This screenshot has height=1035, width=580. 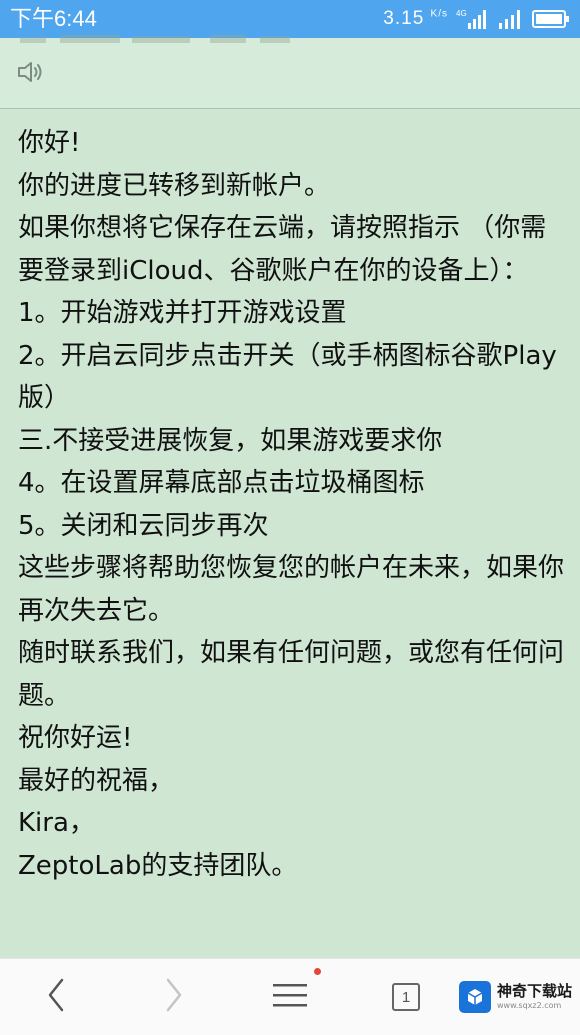 I want to click on watermark-subtitle: www.sqxz2.com, so click(x=529, y=1005).